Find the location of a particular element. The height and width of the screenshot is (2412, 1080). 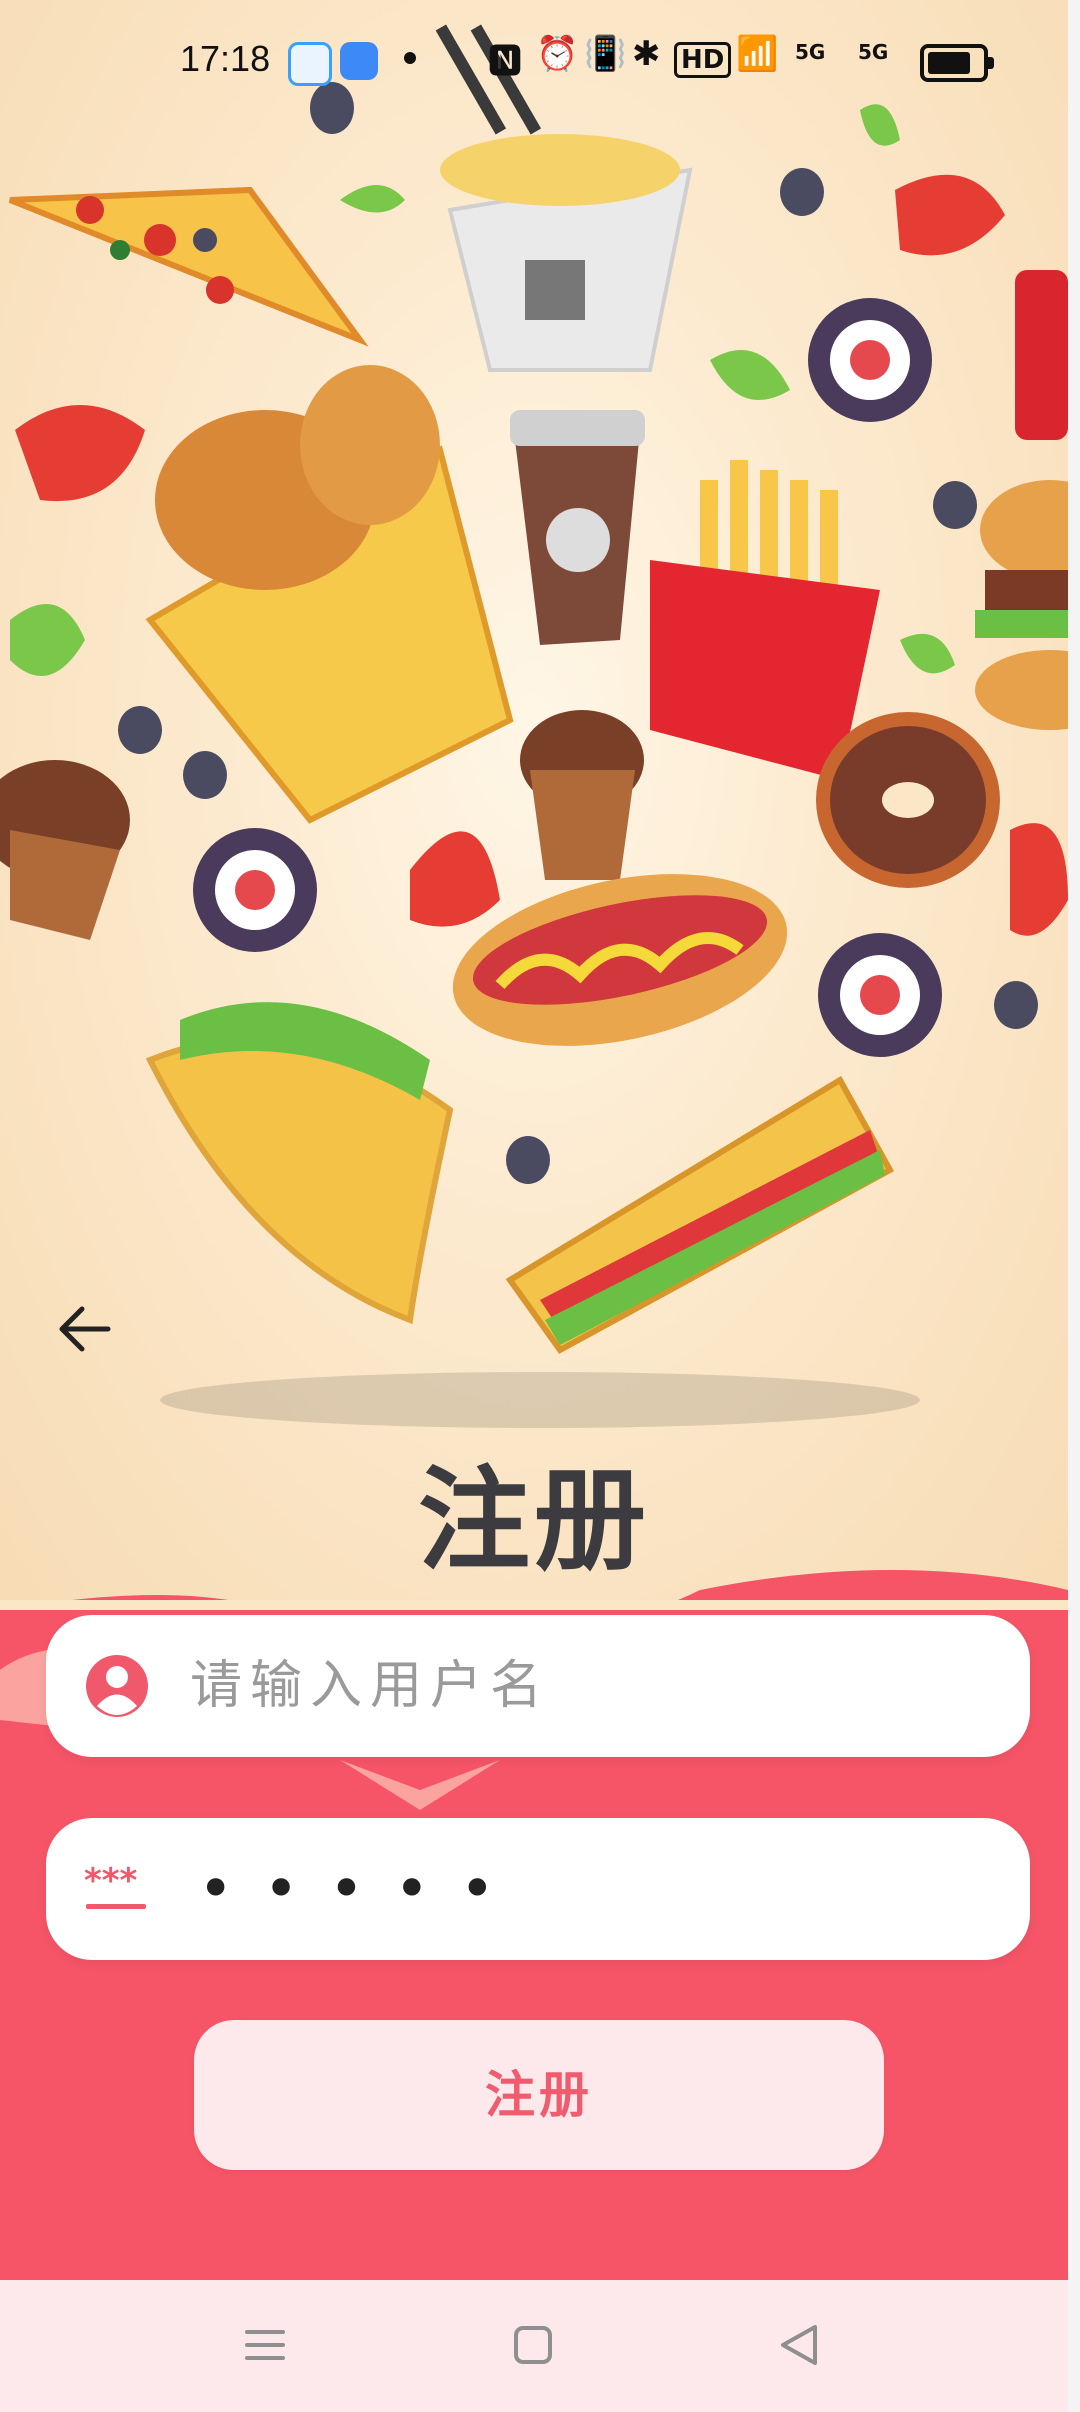

password-asterisk-icon: *** is located at coordinates (115, 1885).